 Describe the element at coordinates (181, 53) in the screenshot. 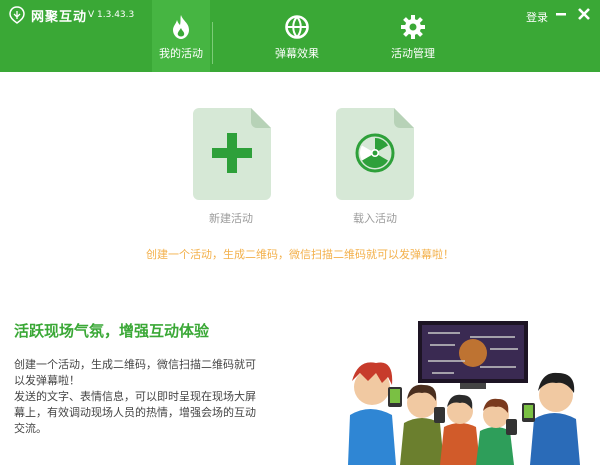

I see `tab-label: 我的活动` at that location.